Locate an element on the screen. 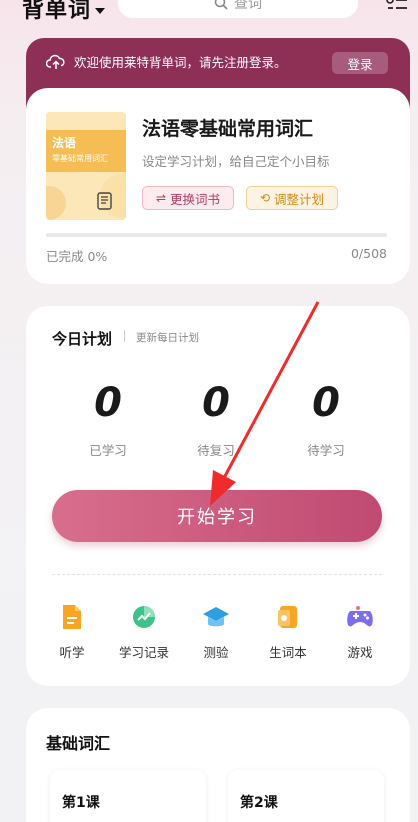  divider is located at coordinates (124, 336).